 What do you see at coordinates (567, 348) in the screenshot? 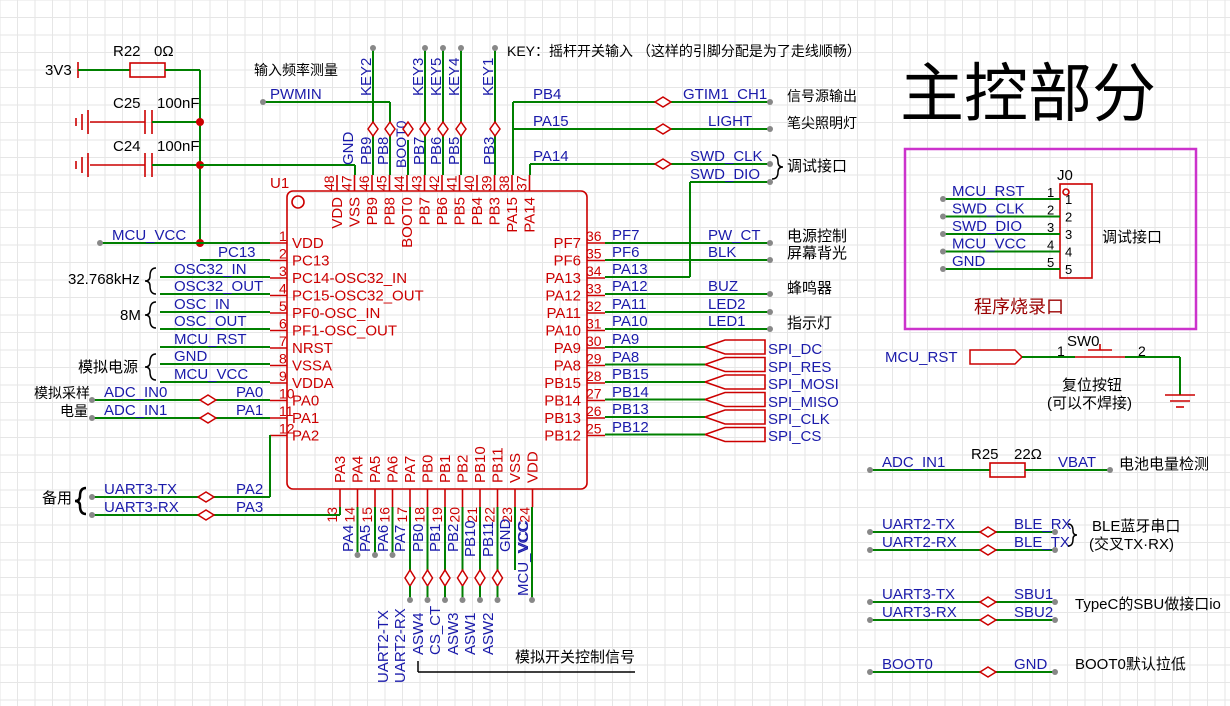
I see `pin-name: PA9` at bounding box center [567, 348].